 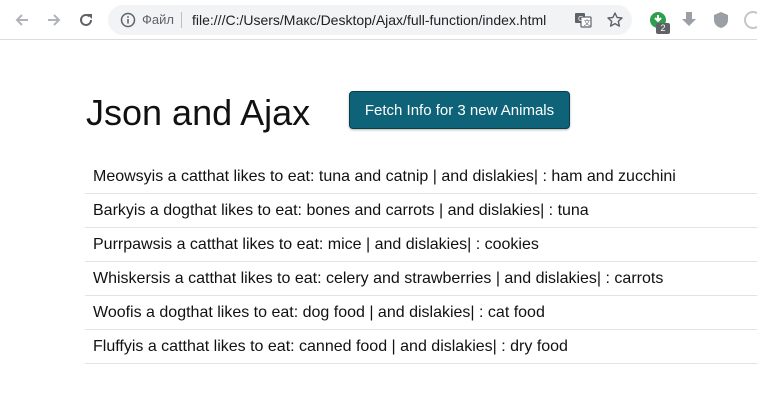 I want to click on svg-text: 文, so click(x=587, y=22).